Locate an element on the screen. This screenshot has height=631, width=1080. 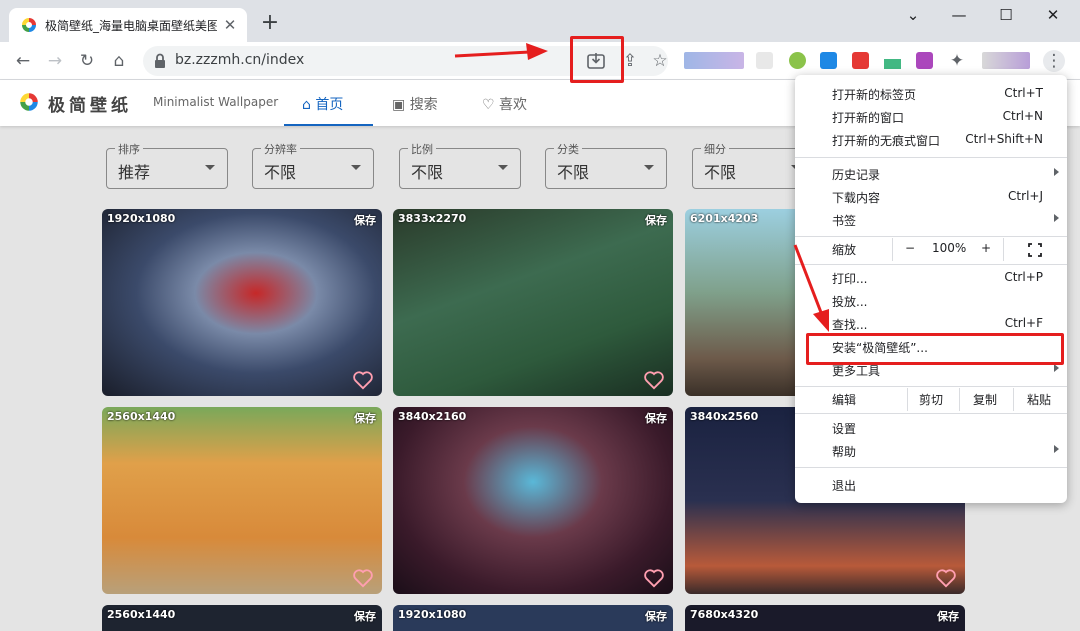
image-search-icon: ▣ is located at coordinates (399, 105).